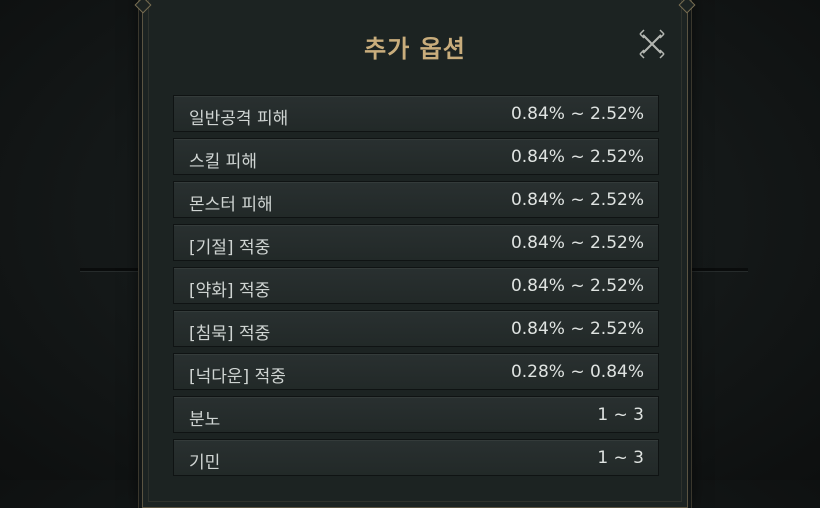  Describe the element at coordinates (416, 371) in the screenshot. I see `option-row: [넉다운] 적중 0.28% ~ 0.84%` at that location.